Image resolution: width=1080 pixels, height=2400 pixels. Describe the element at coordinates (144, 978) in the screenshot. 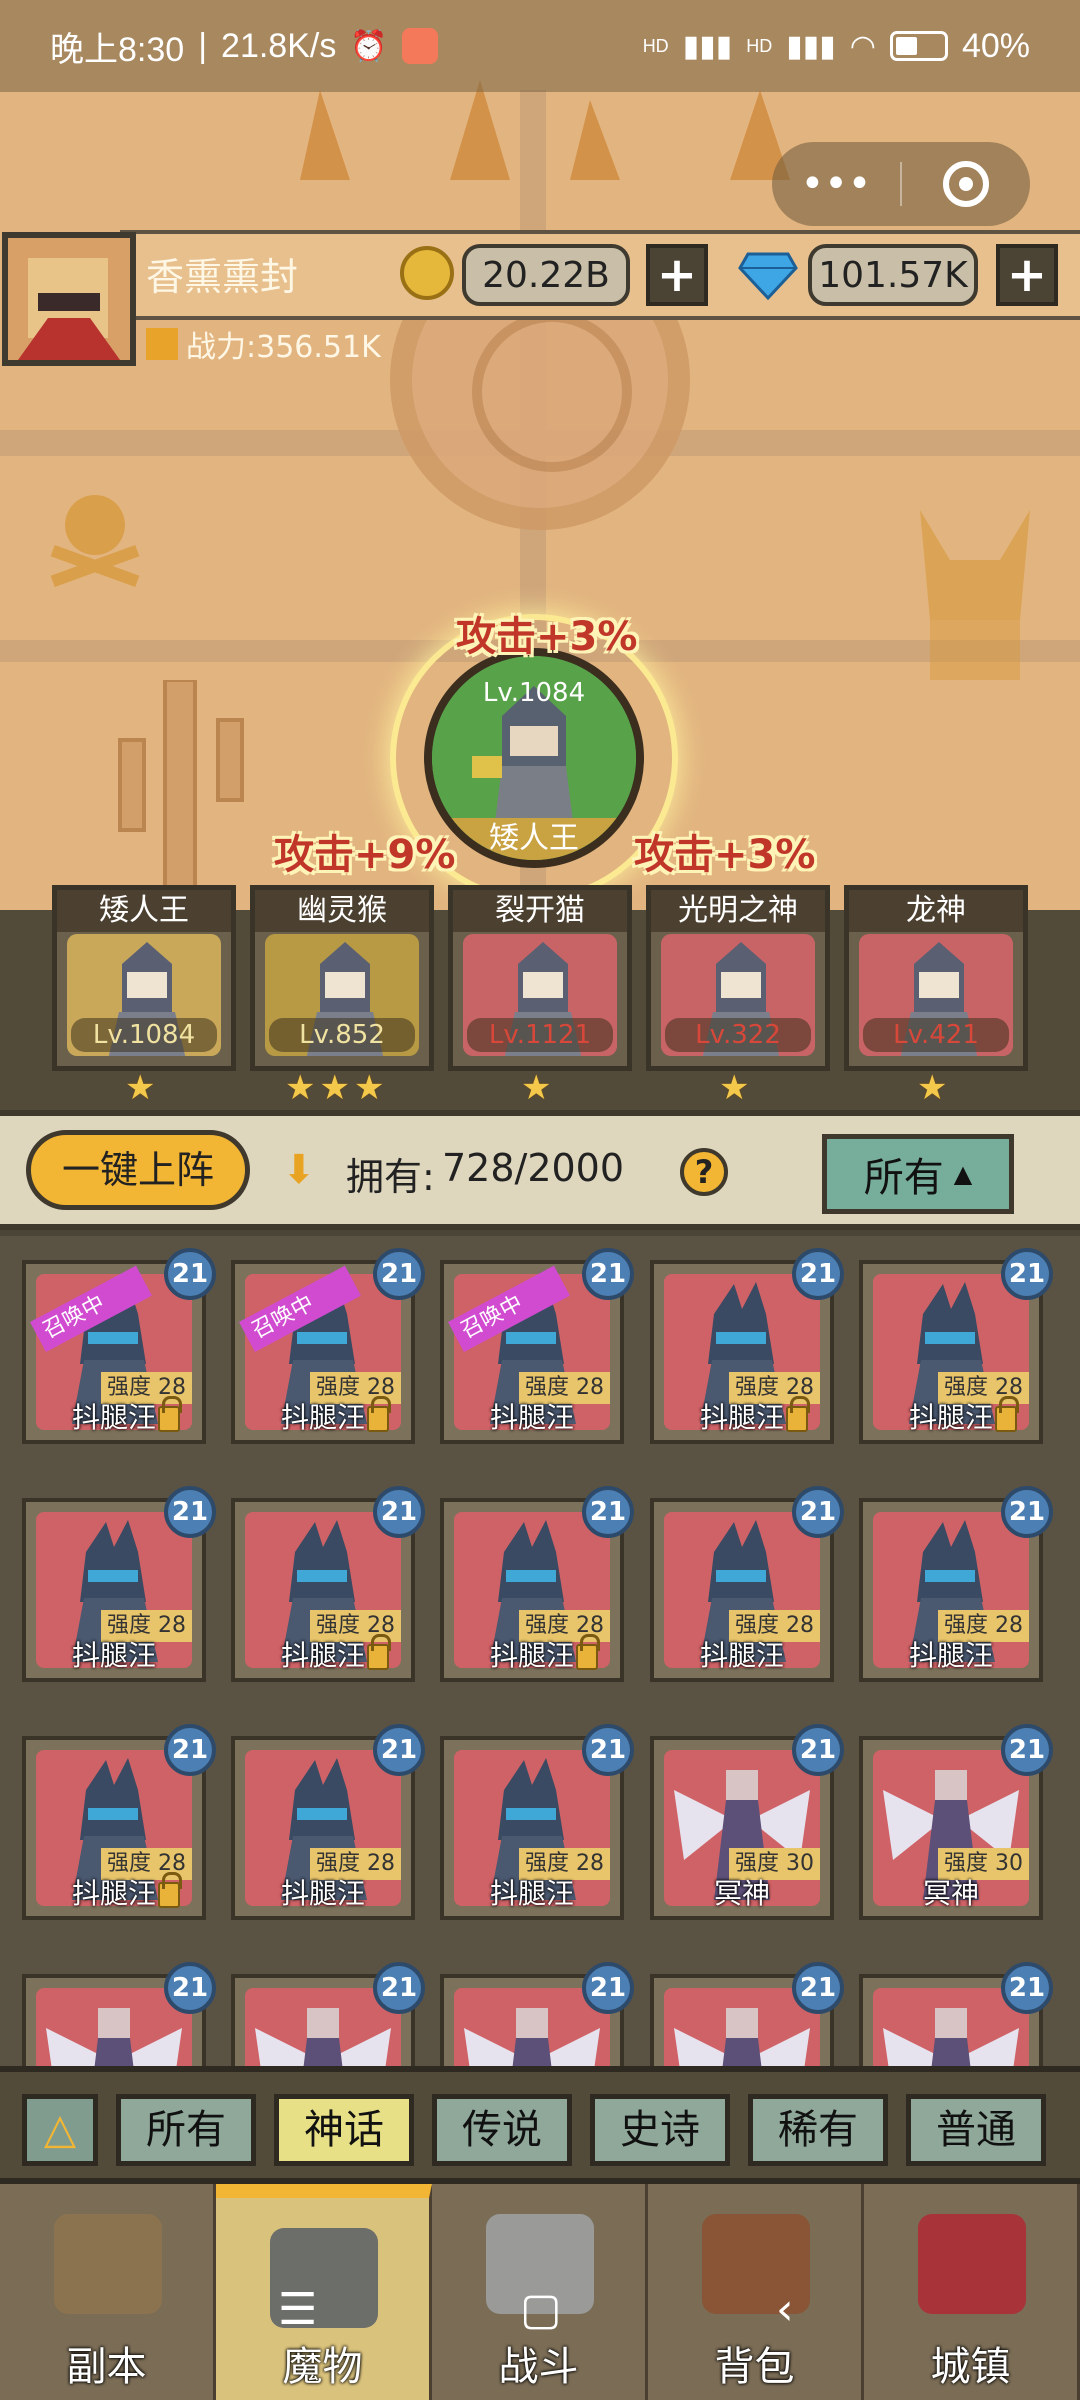

I see `lineup-slot: 矮人王 Lv.1084` at that location.